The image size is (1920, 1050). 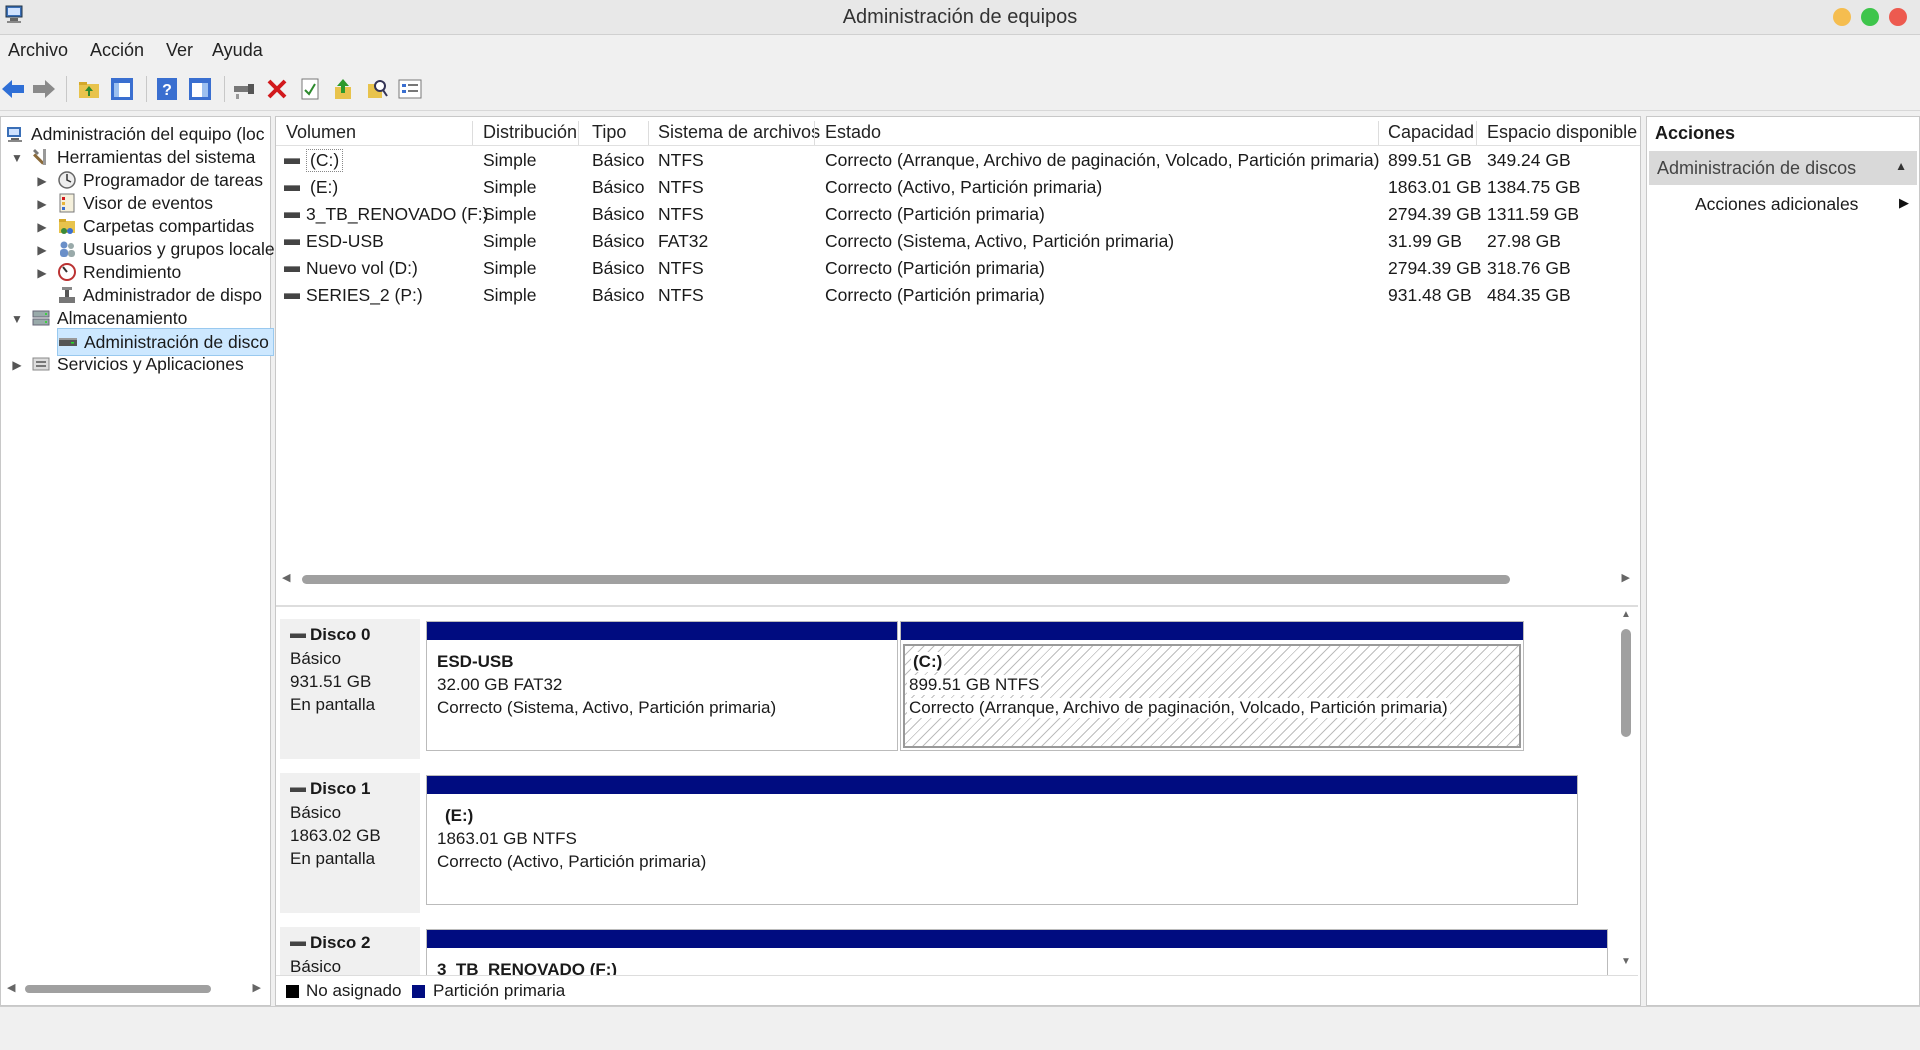 I want to click on legend-unallocated-label: No asignado, so click(x=354, y=990).